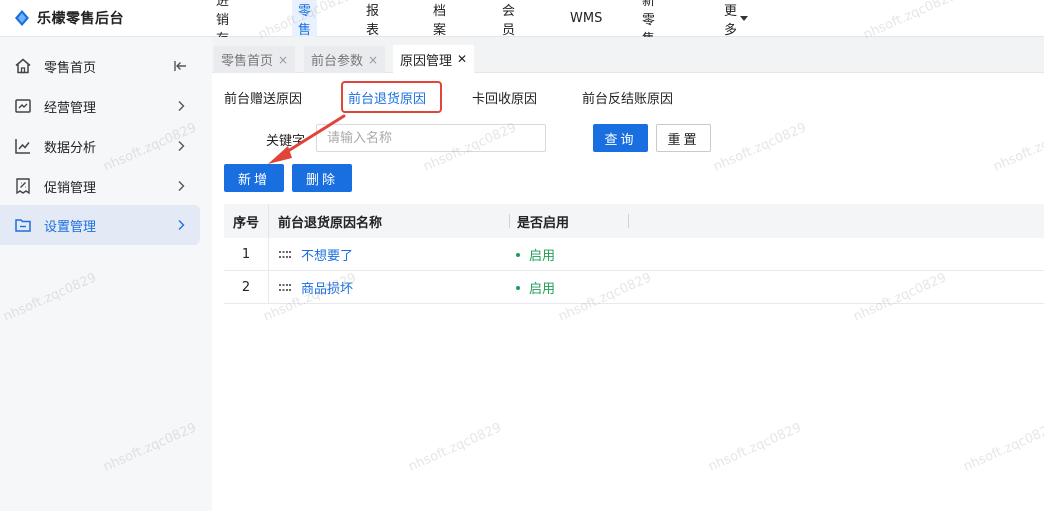 This screenshot has height=511, width=1044. What do you see at coordinates (100, 225) in the screenshot?
I see `sidebar-item-settings: 设置管理` at bounding box center [100, 225].